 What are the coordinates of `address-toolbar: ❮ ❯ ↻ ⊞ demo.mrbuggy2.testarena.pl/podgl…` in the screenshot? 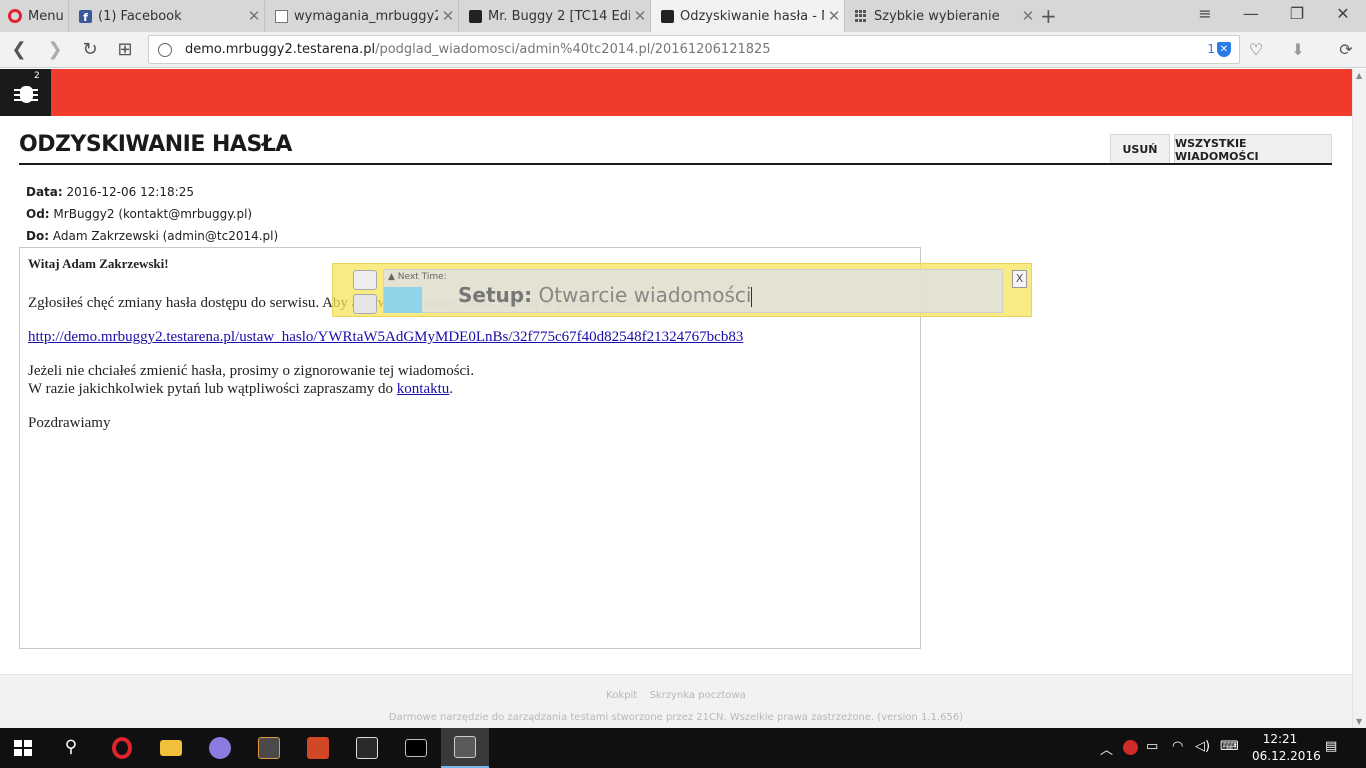 It's located at (683, 50).